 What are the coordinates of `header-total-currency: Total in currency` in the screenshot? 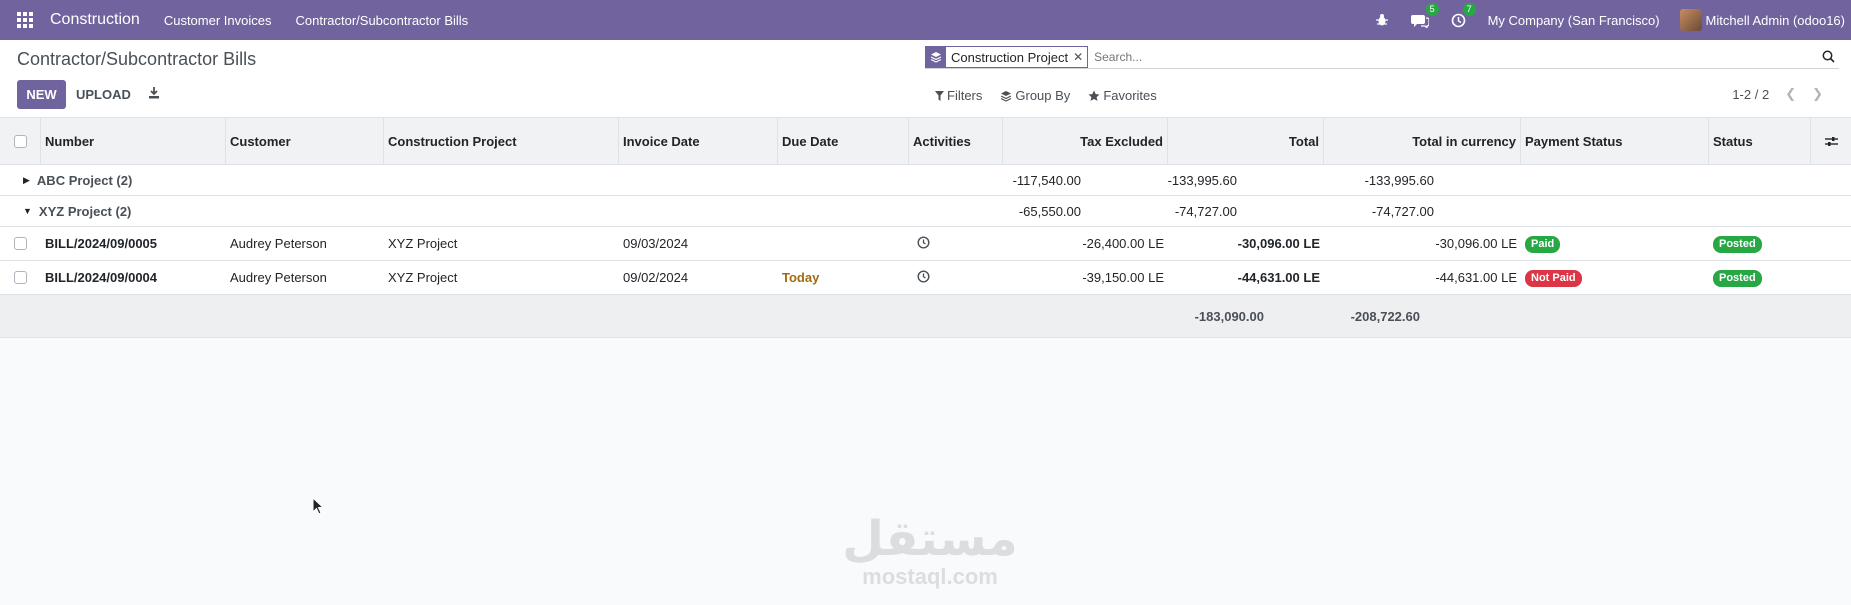 It's located at (1422, 141).